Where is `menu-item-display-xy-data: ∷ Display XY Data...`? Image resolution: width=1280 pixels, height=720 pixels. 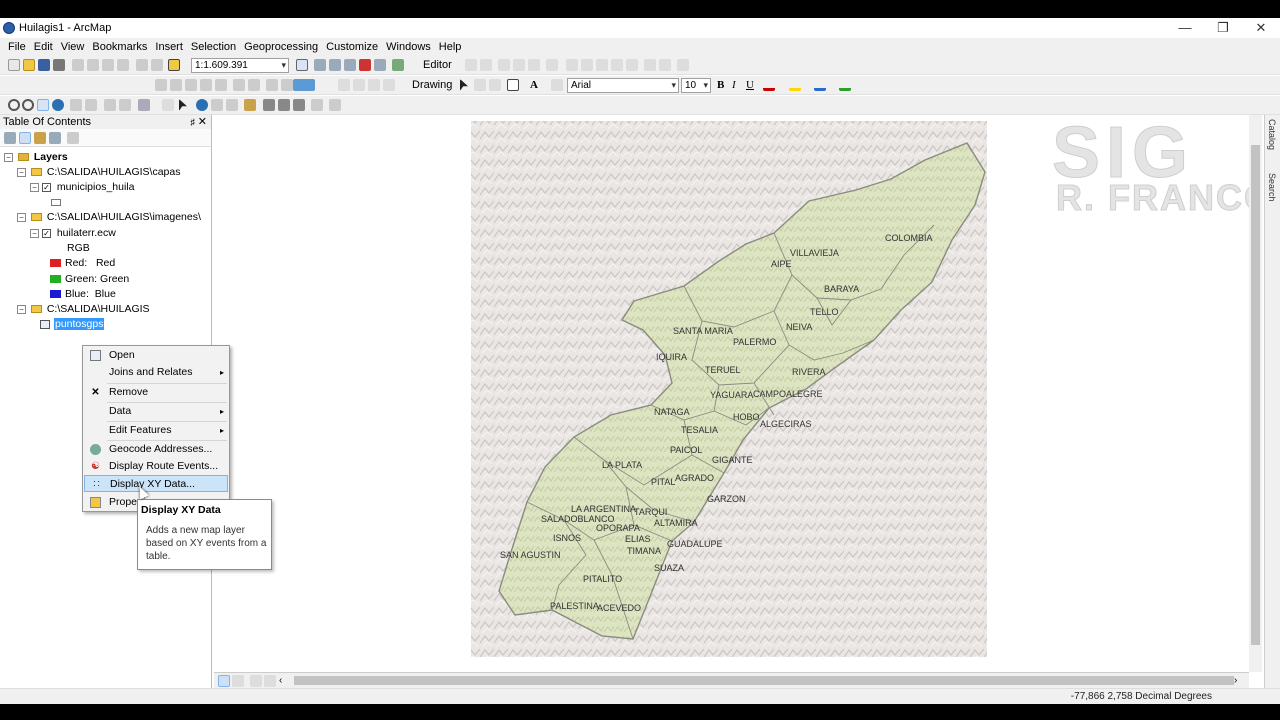 menu-item-display-xy-data: ∷ Display XY Data... is located at coordinates (156, 483).